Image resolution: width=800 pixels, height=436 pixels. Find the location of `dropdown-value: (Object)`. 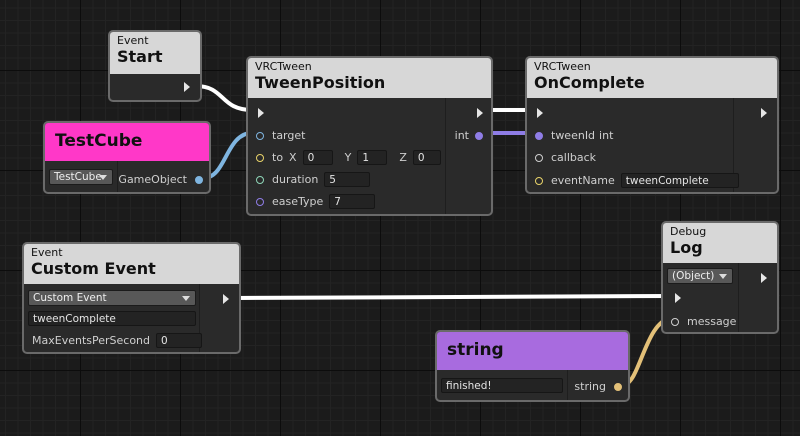

dropdown-value: (Object) is located at coordinates (693, 276).